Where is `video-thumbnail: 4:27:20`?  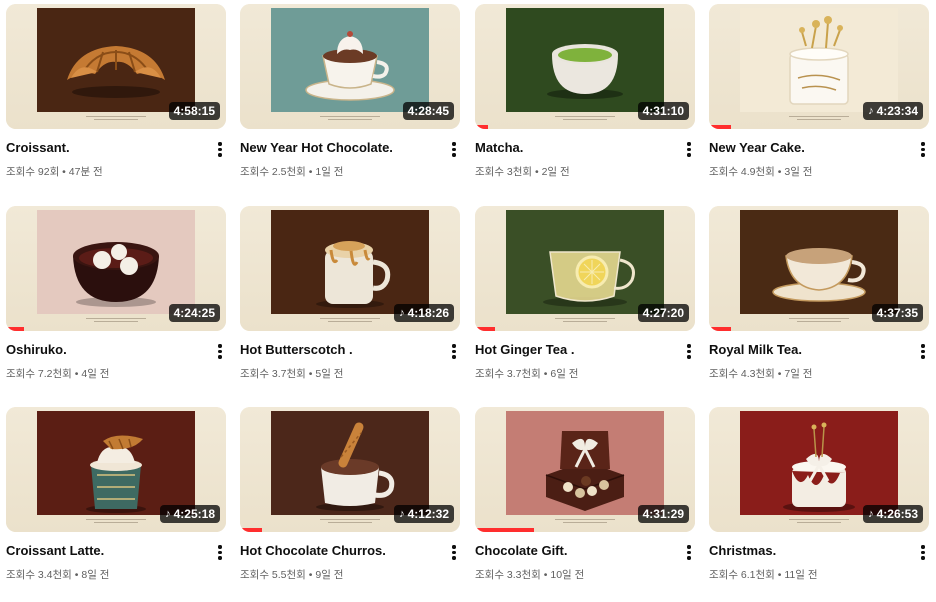 video-thumbnail: 4:27:20 is located at coordinates (585, 268).